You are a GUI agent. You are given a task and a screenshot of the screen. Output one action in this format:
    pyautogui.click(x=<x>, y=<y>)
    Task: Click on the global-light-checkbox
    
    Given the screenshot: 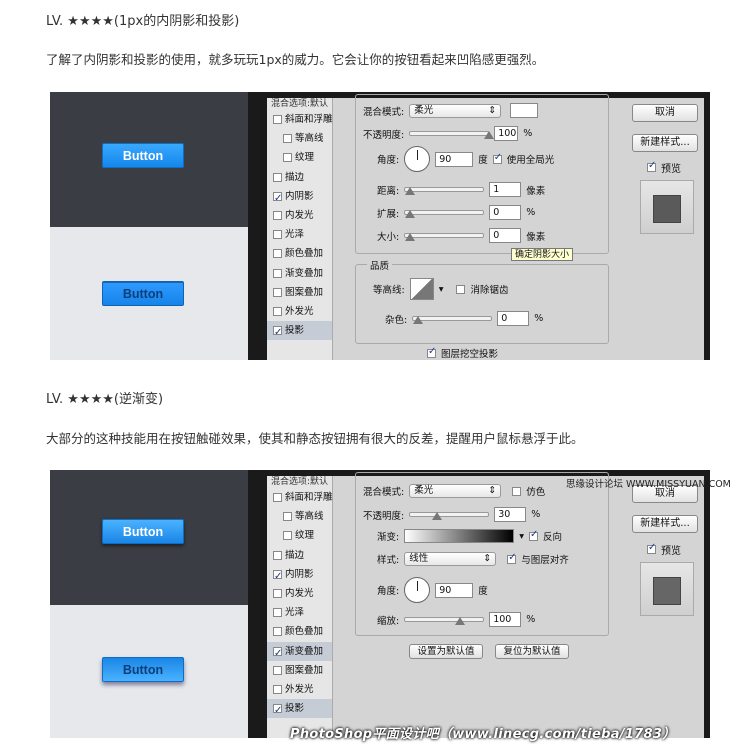 What is the action you would take?
    pyautogui.click(x=497, y=158)
    